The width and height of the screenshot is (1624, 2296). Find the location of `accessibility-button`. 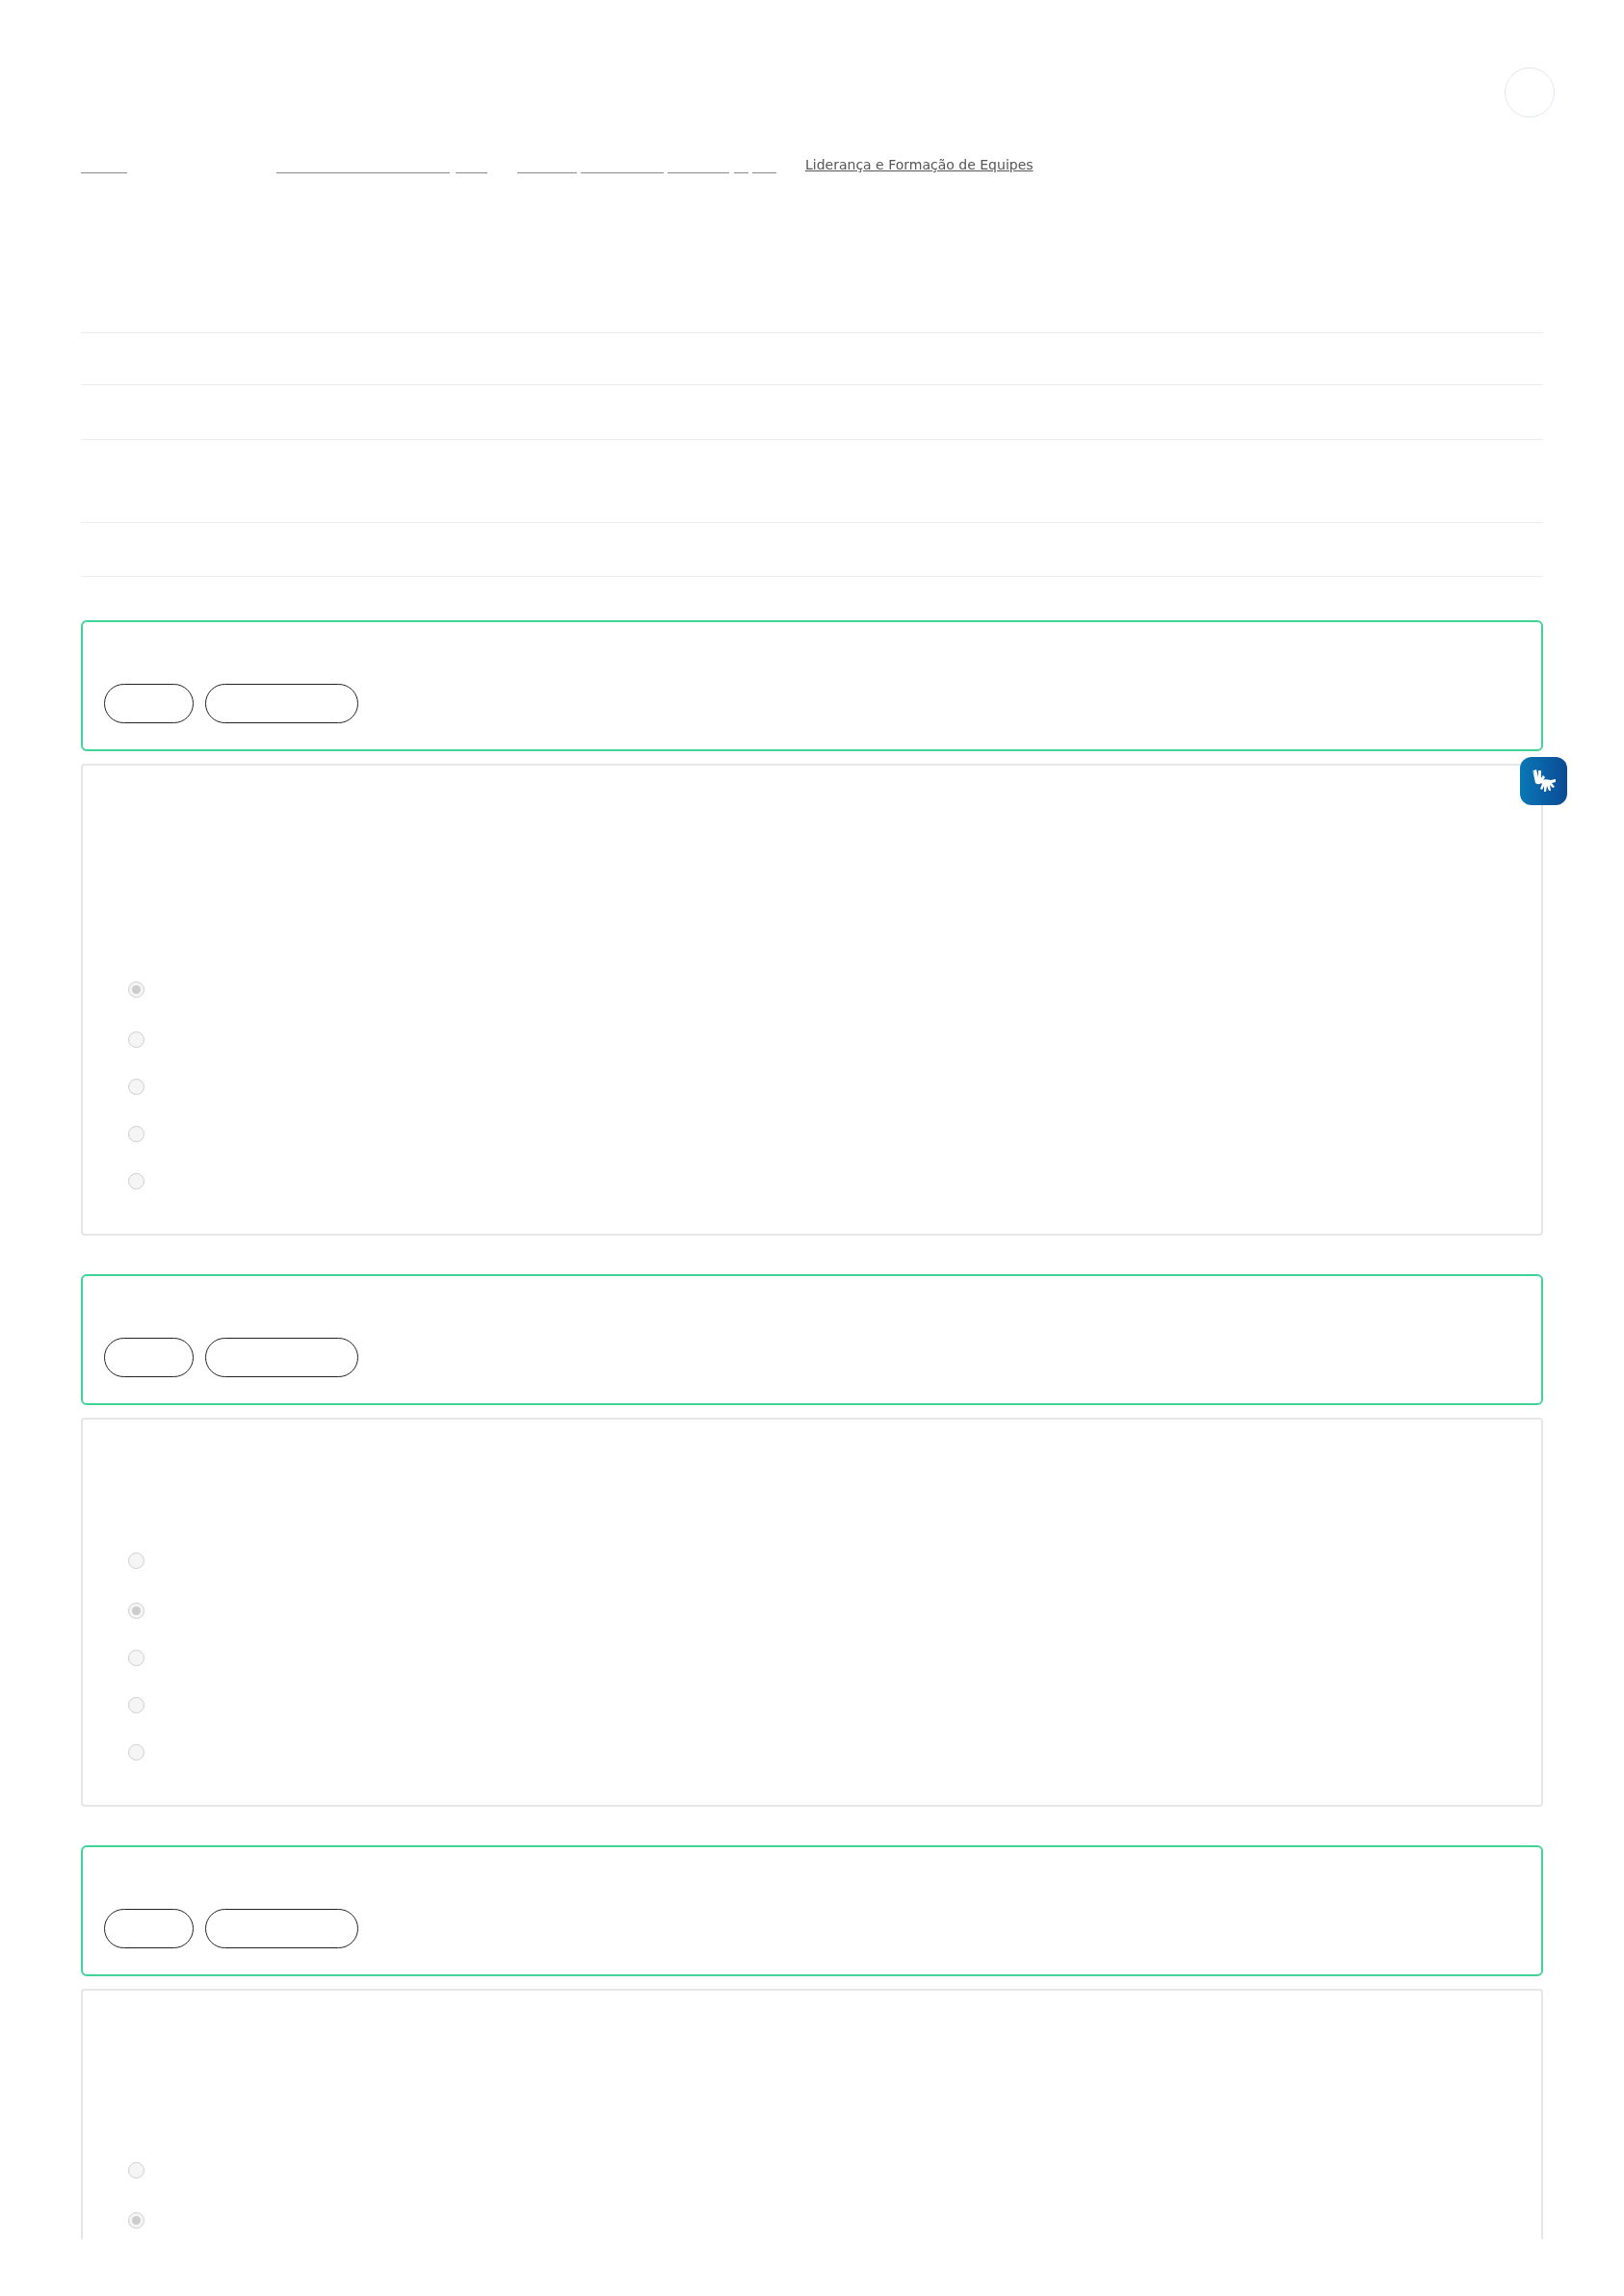

accessibility-button is located at coordinates (1543, 781).